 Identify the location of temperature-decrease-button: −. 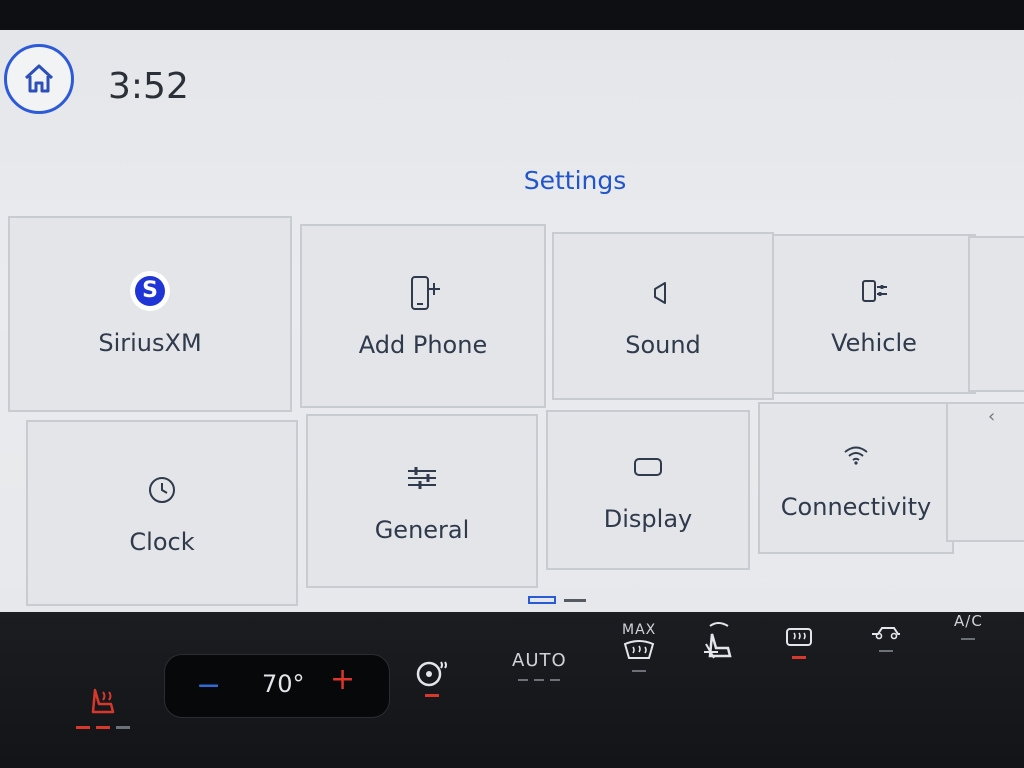
(208, 685).